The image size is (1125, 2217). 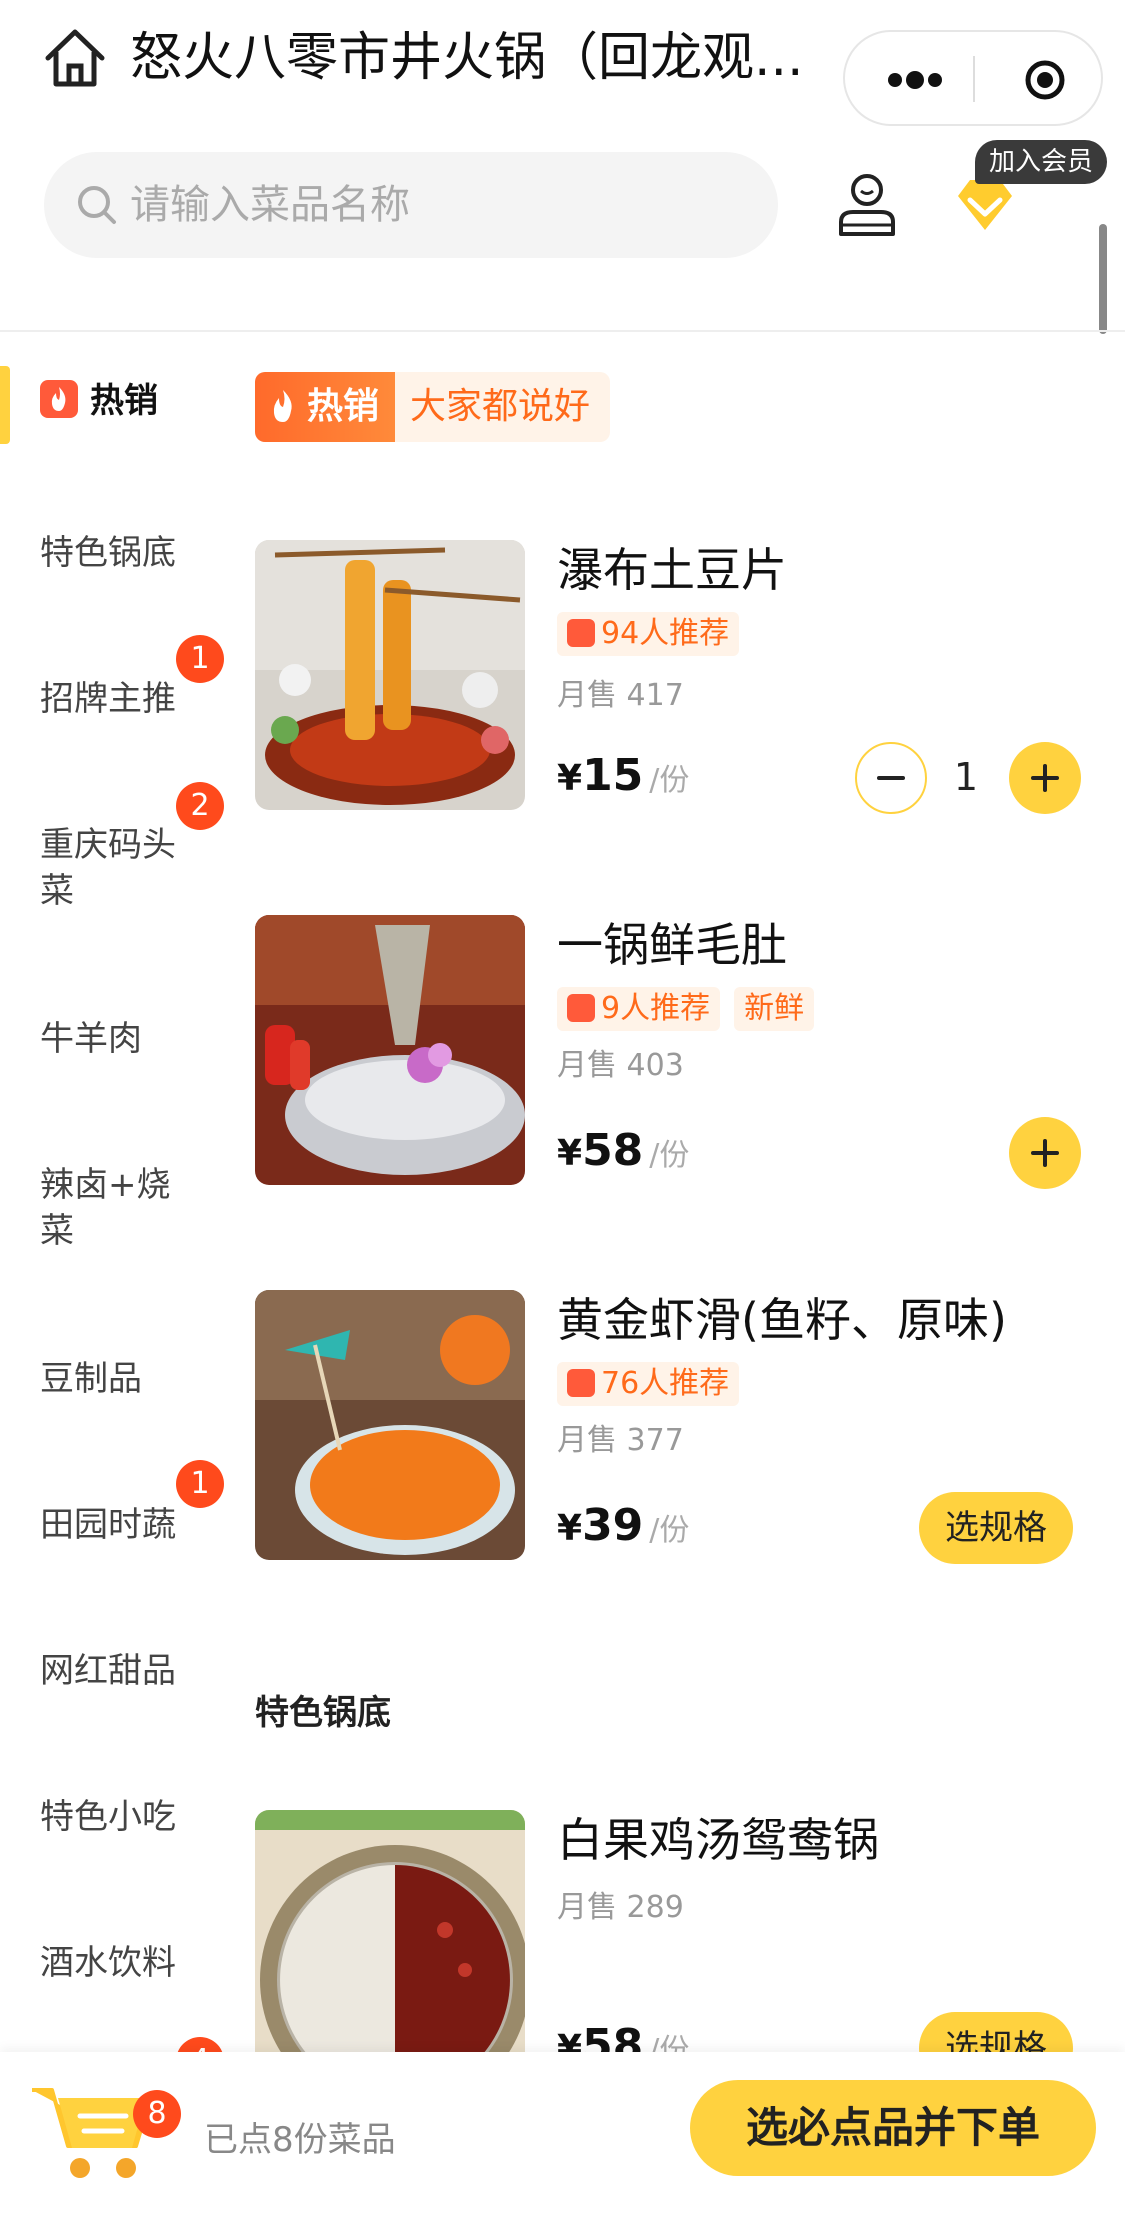 What do you see at coordinates (93, 2131) in the screenshot?
I see `cart-icon` at bounding box center [93, 2131].